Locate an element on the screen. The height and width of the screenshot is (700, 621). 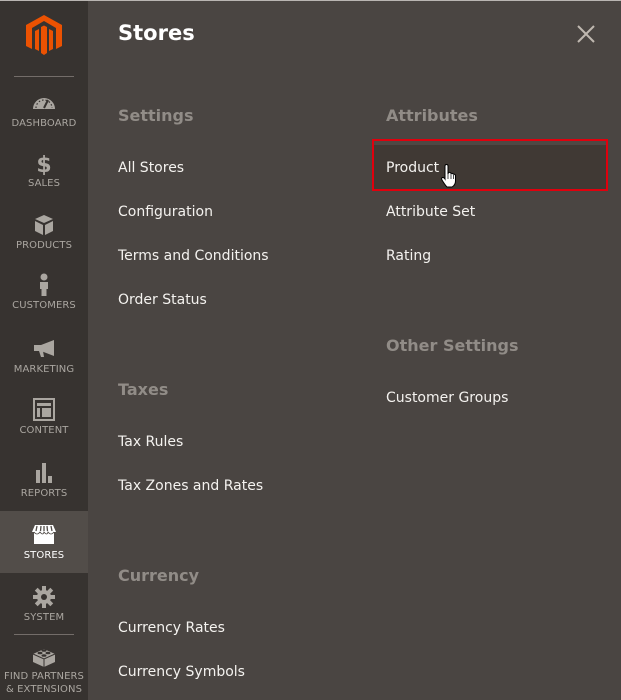
sidebar-label: DASHBOARD is located at coordinates (44, 123).